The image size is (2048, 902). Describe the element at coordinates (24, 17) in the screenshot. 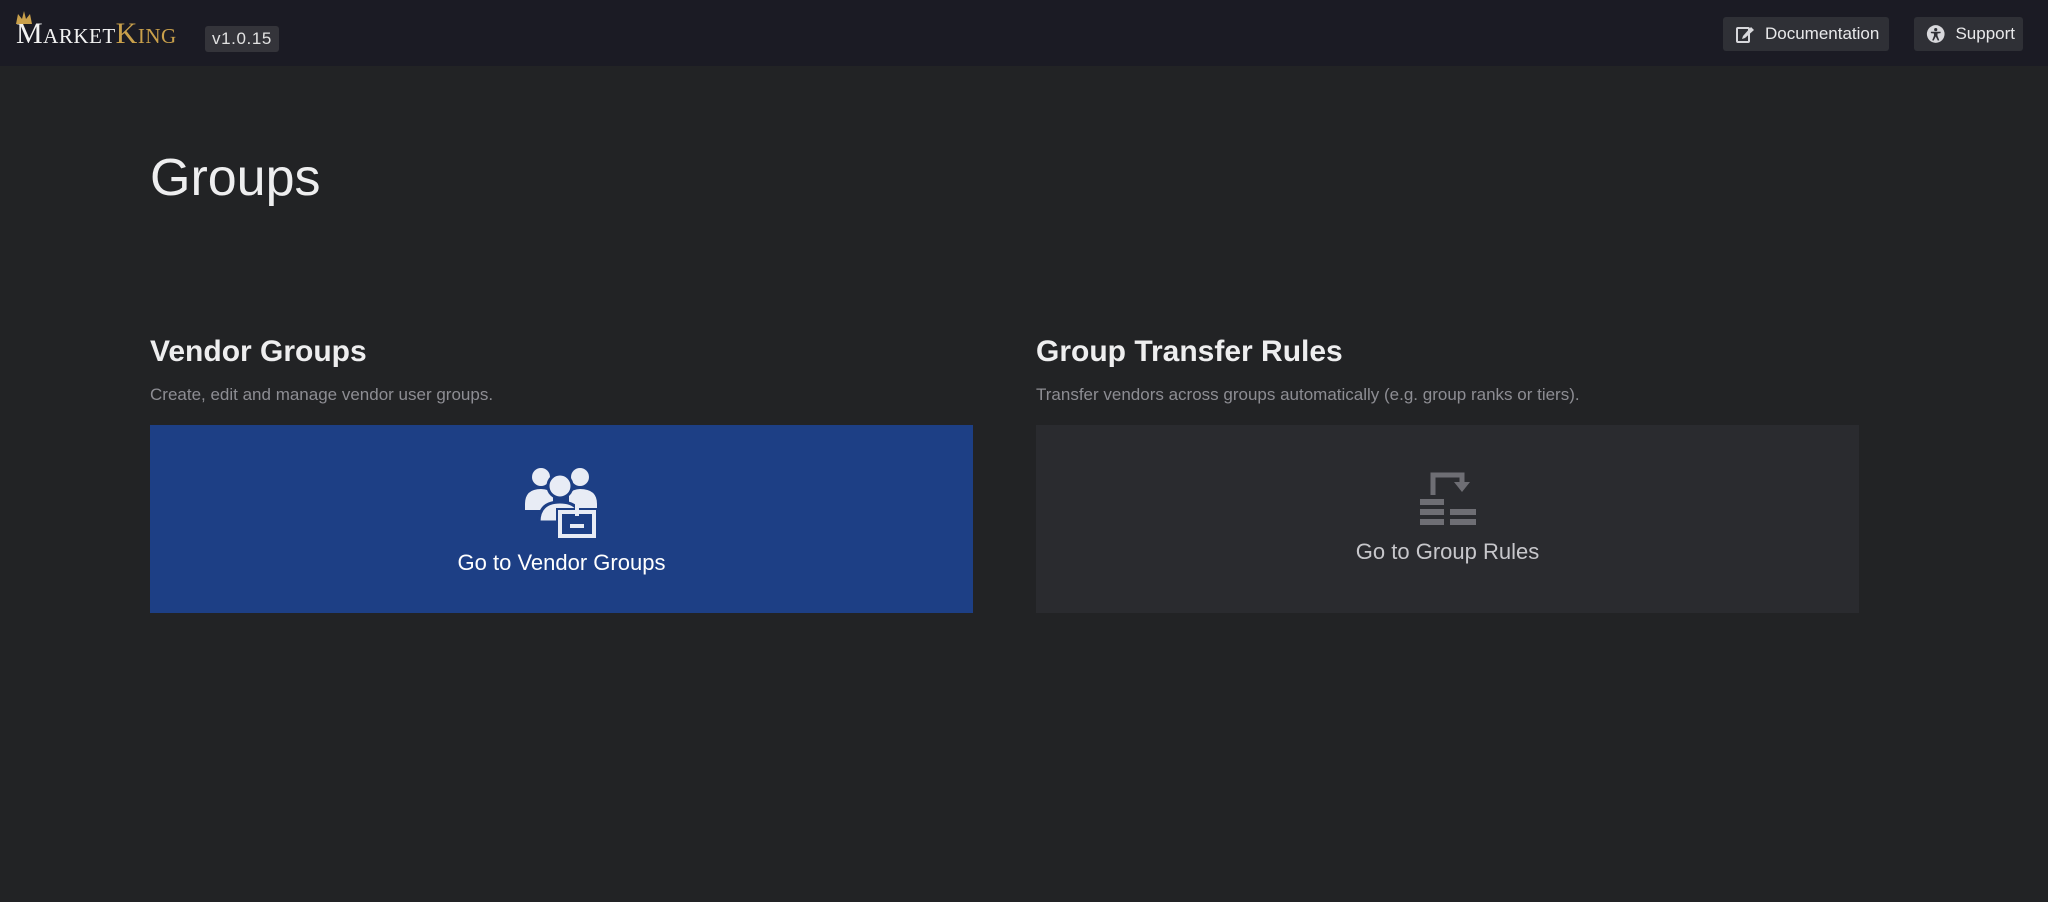

I see `crown-icon` at that location.